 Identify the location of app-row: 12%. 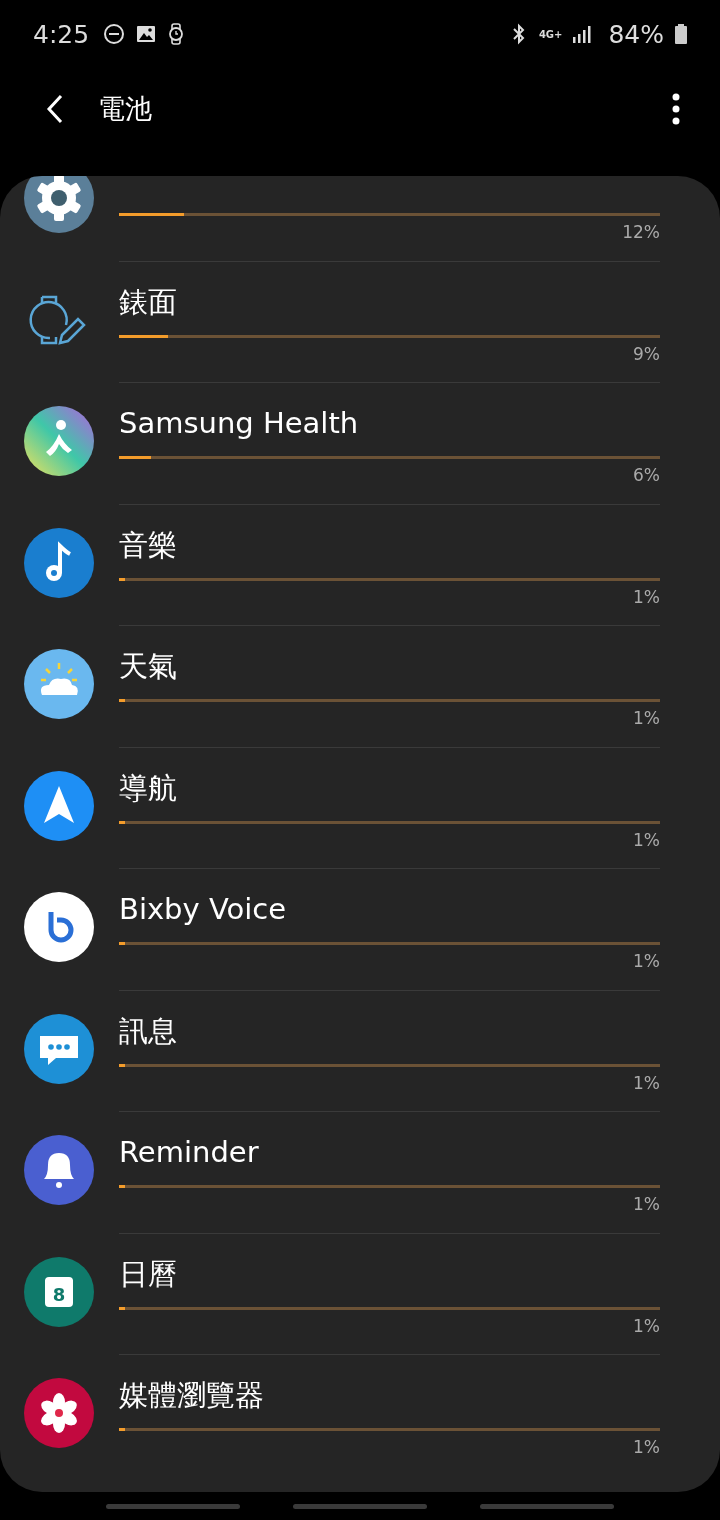
(360, 219).